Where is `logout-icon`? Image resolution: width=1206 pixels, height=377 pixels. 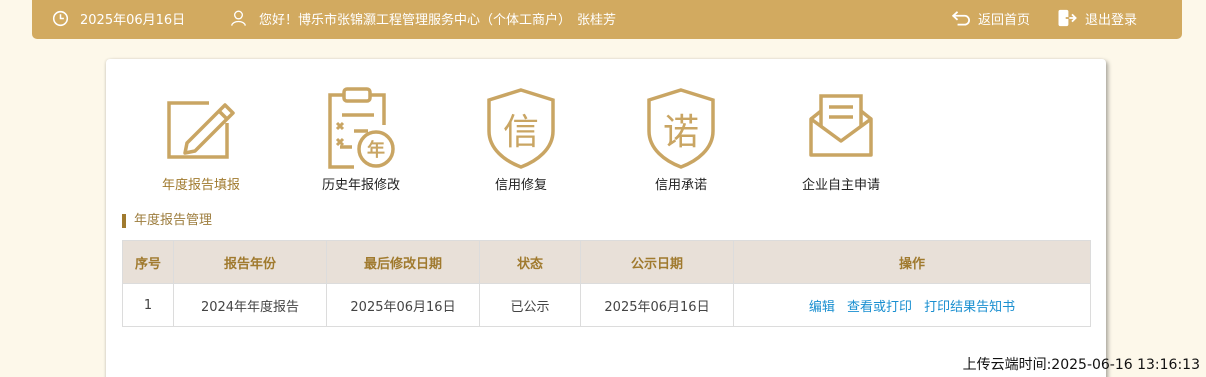 logout-icon is located at coordinates (1067, 18).